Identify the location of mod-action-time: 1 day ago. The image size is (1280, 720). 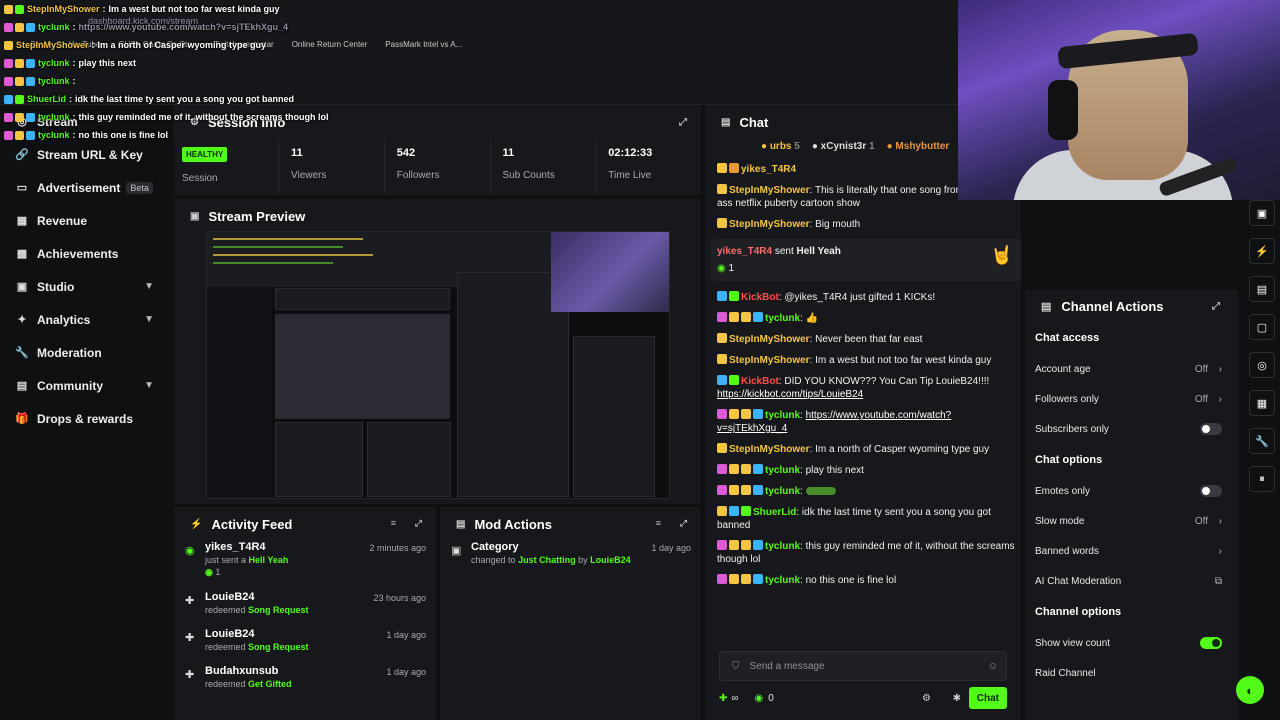
(671, 548).